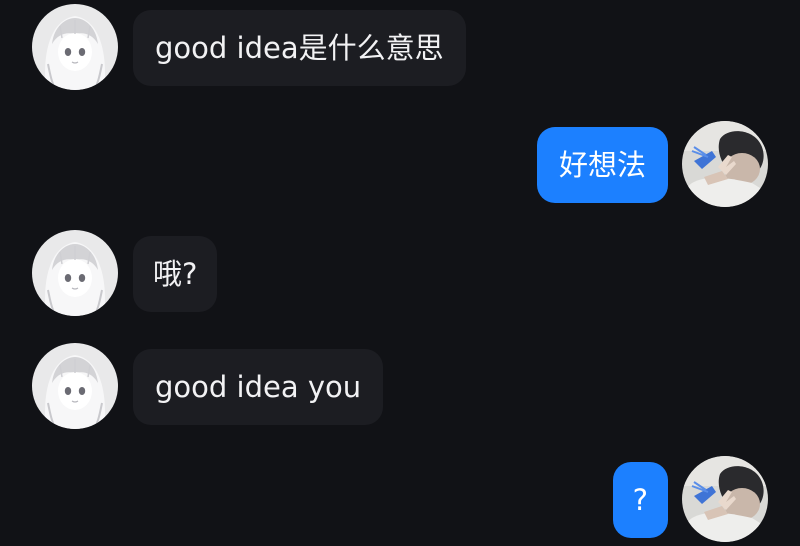  I want to click on incoming-message-bubble: good idea you, so click(258, 387).